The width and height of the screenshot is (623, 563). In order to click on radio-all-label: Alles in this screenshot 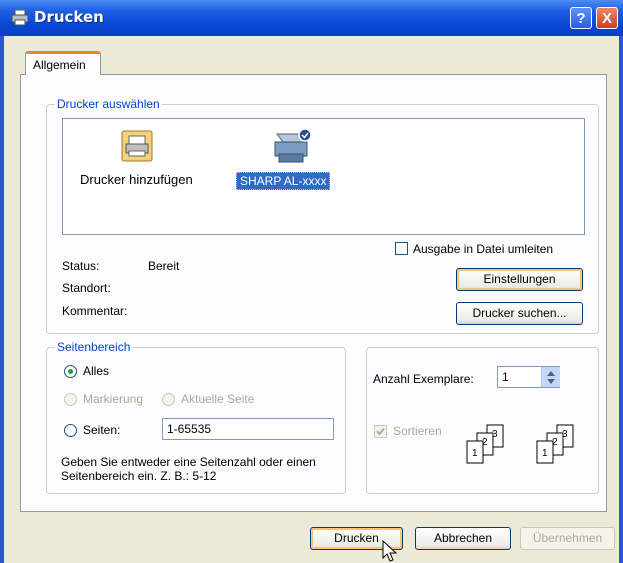, I will do `click(96, 371)`.